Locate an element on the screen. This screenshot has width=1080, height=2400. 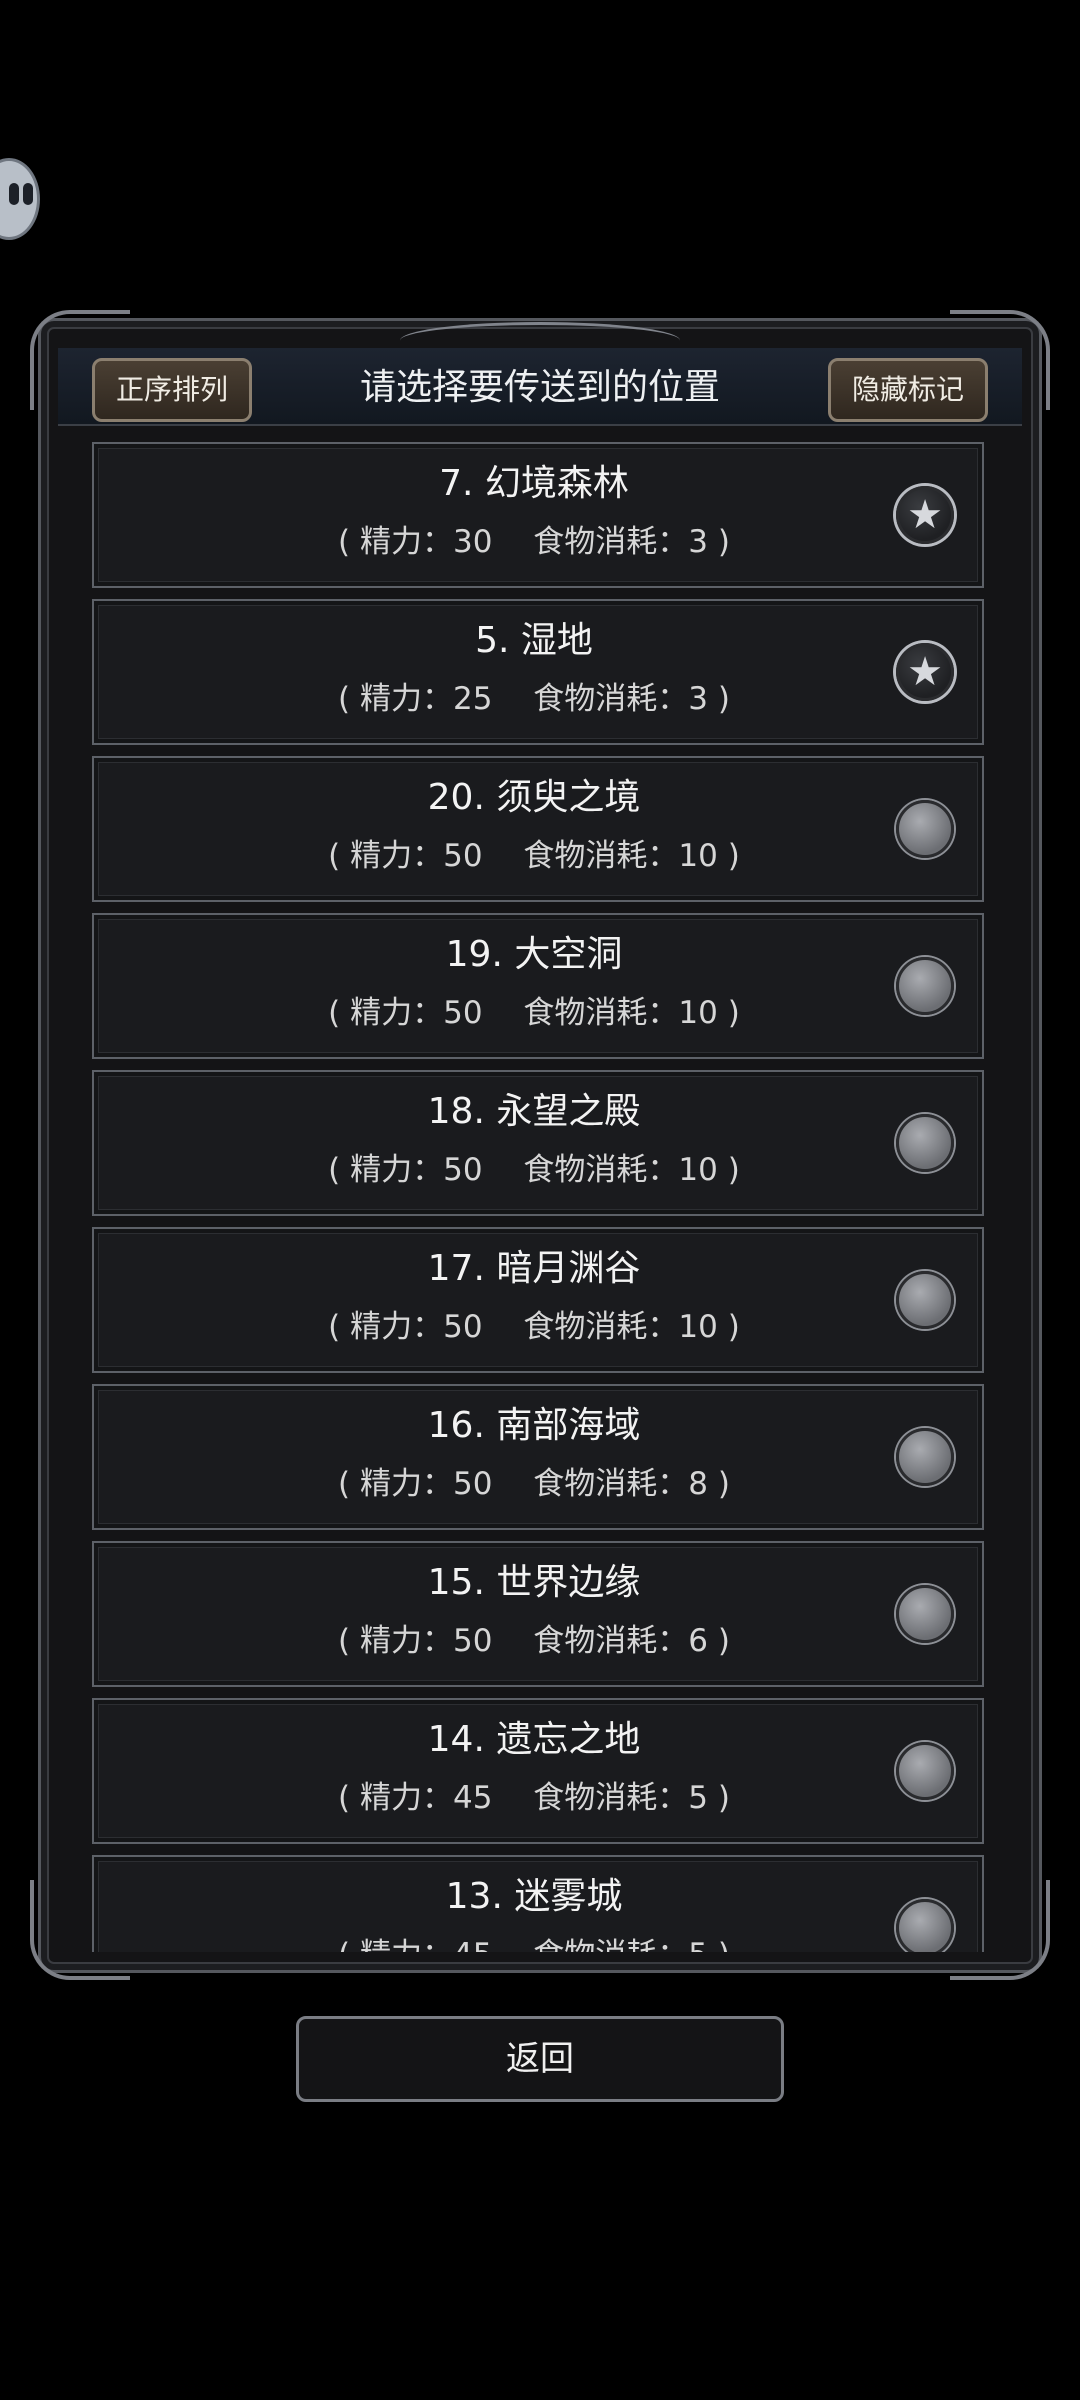
location-row: 5. 湿地 ( 精力：25 食物消耗：3 ) is located at coordinates (538, 672).